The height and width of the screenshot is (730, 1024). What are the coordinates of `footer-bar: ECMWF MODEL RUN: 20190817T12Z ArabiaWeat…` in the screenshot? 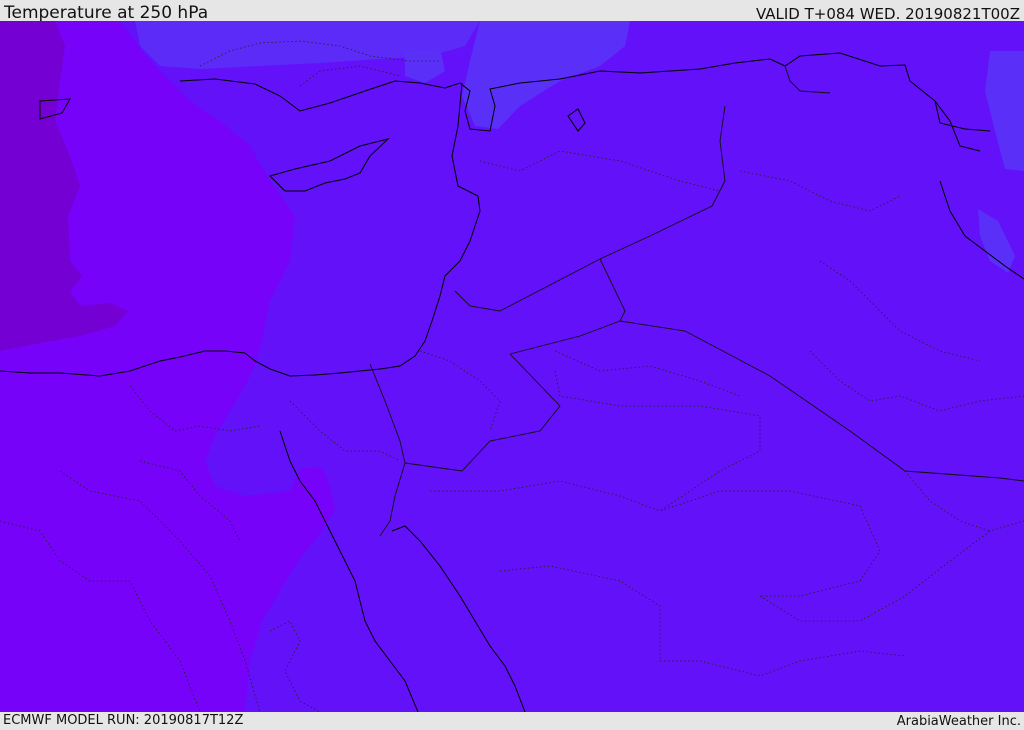 It's located at (512, 720).